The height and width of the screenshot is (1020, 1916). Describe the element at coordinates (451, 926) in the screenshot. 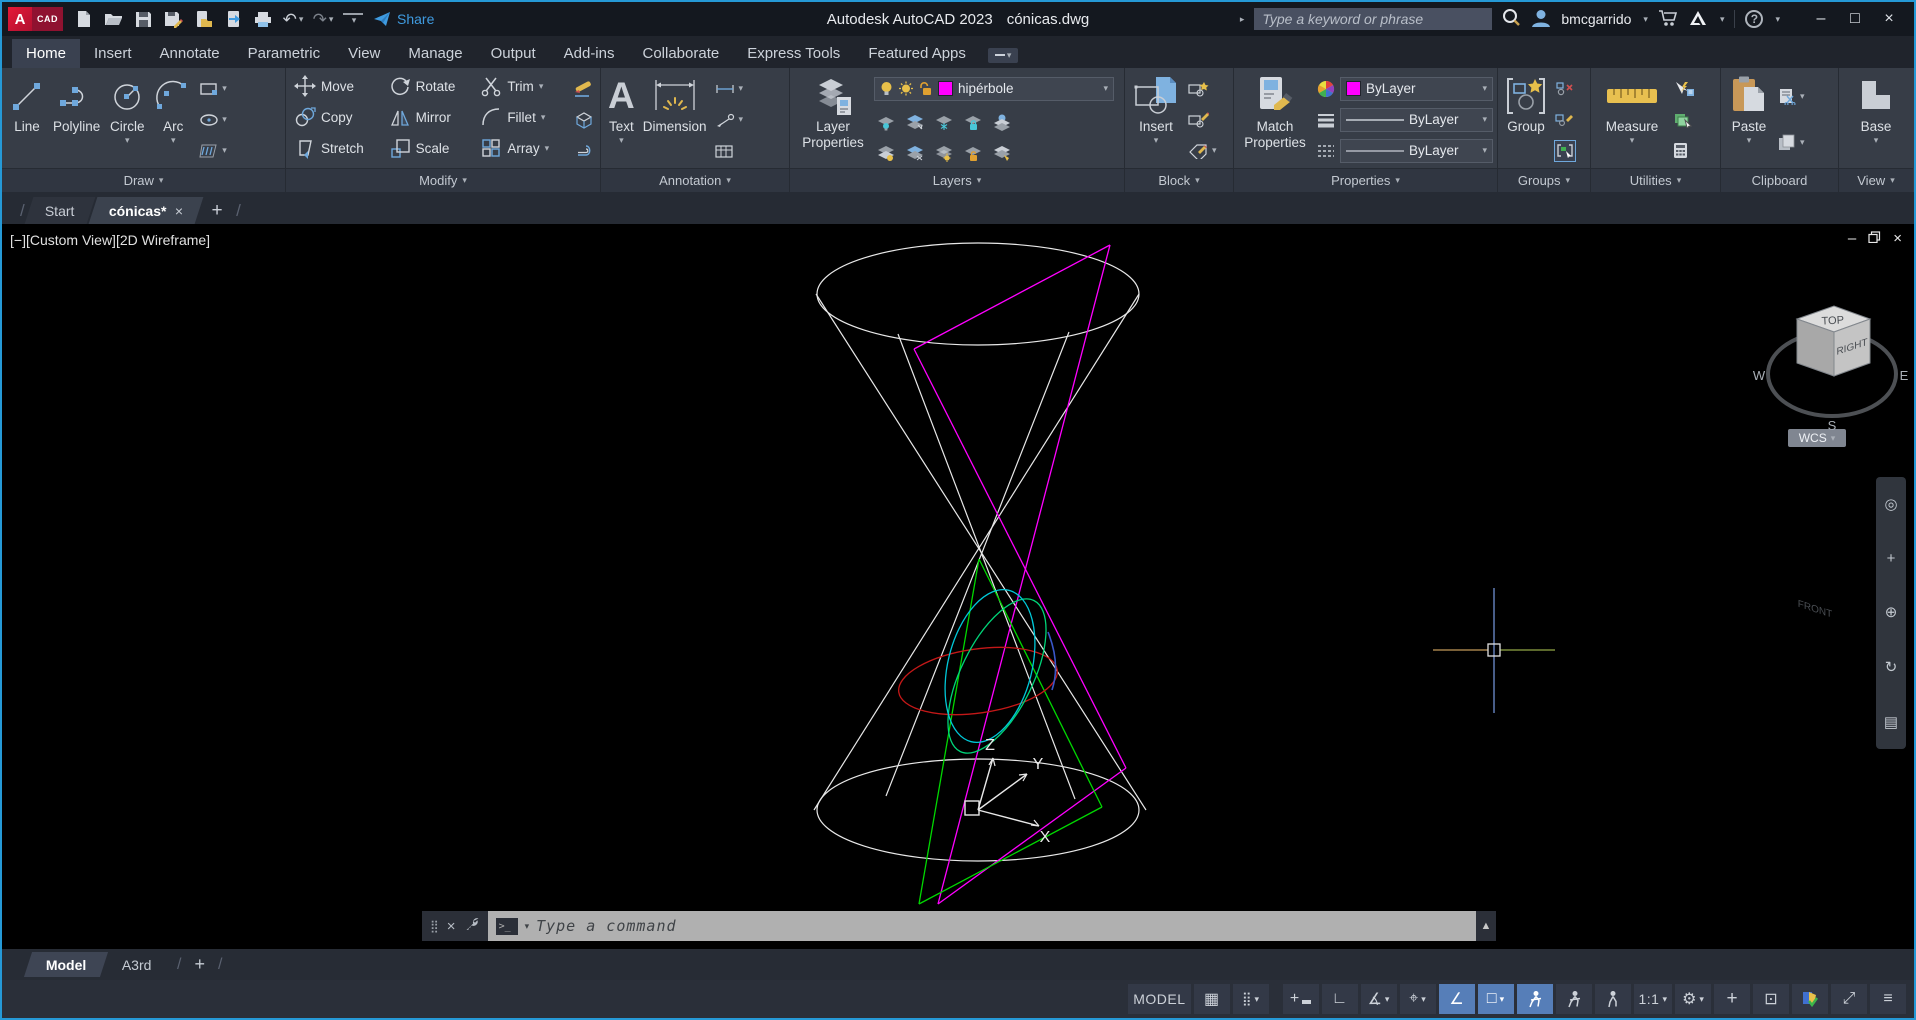

I see `command-close-icon: ×` at that location.